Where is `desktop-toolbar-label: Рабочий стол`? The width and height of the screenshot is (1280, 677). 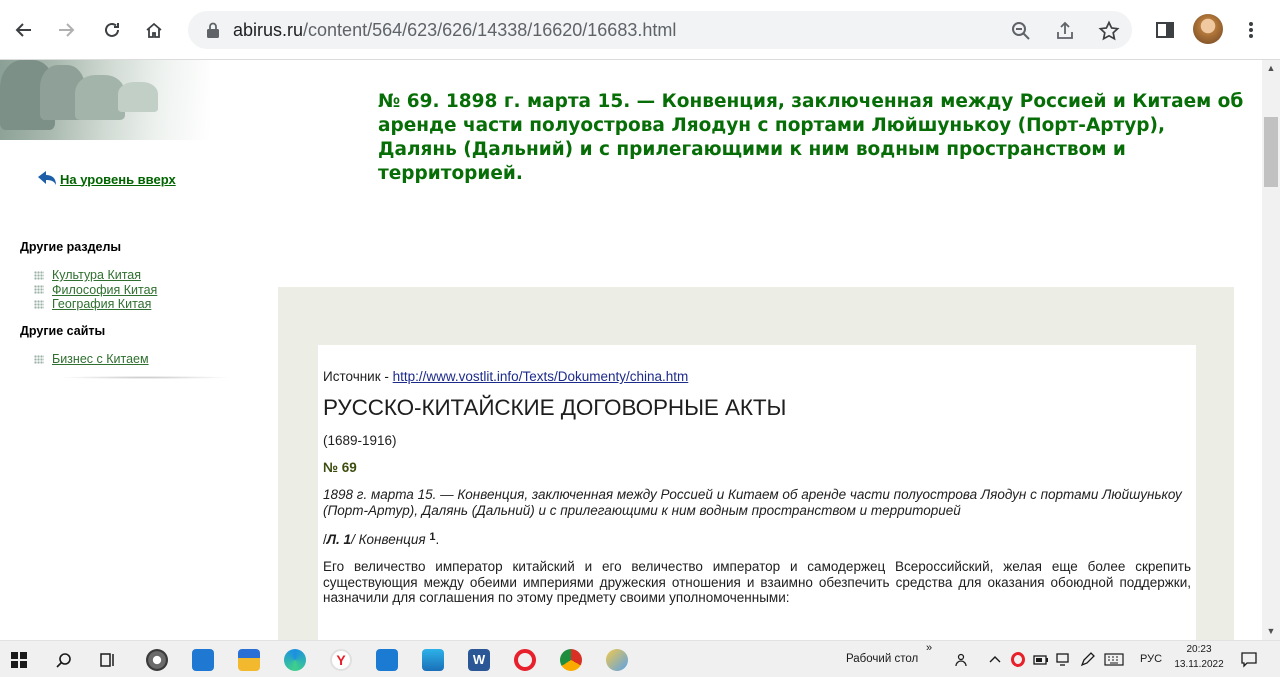
desktop-toolbar-label: Рабочий стол is located at coordinates (882, 659).